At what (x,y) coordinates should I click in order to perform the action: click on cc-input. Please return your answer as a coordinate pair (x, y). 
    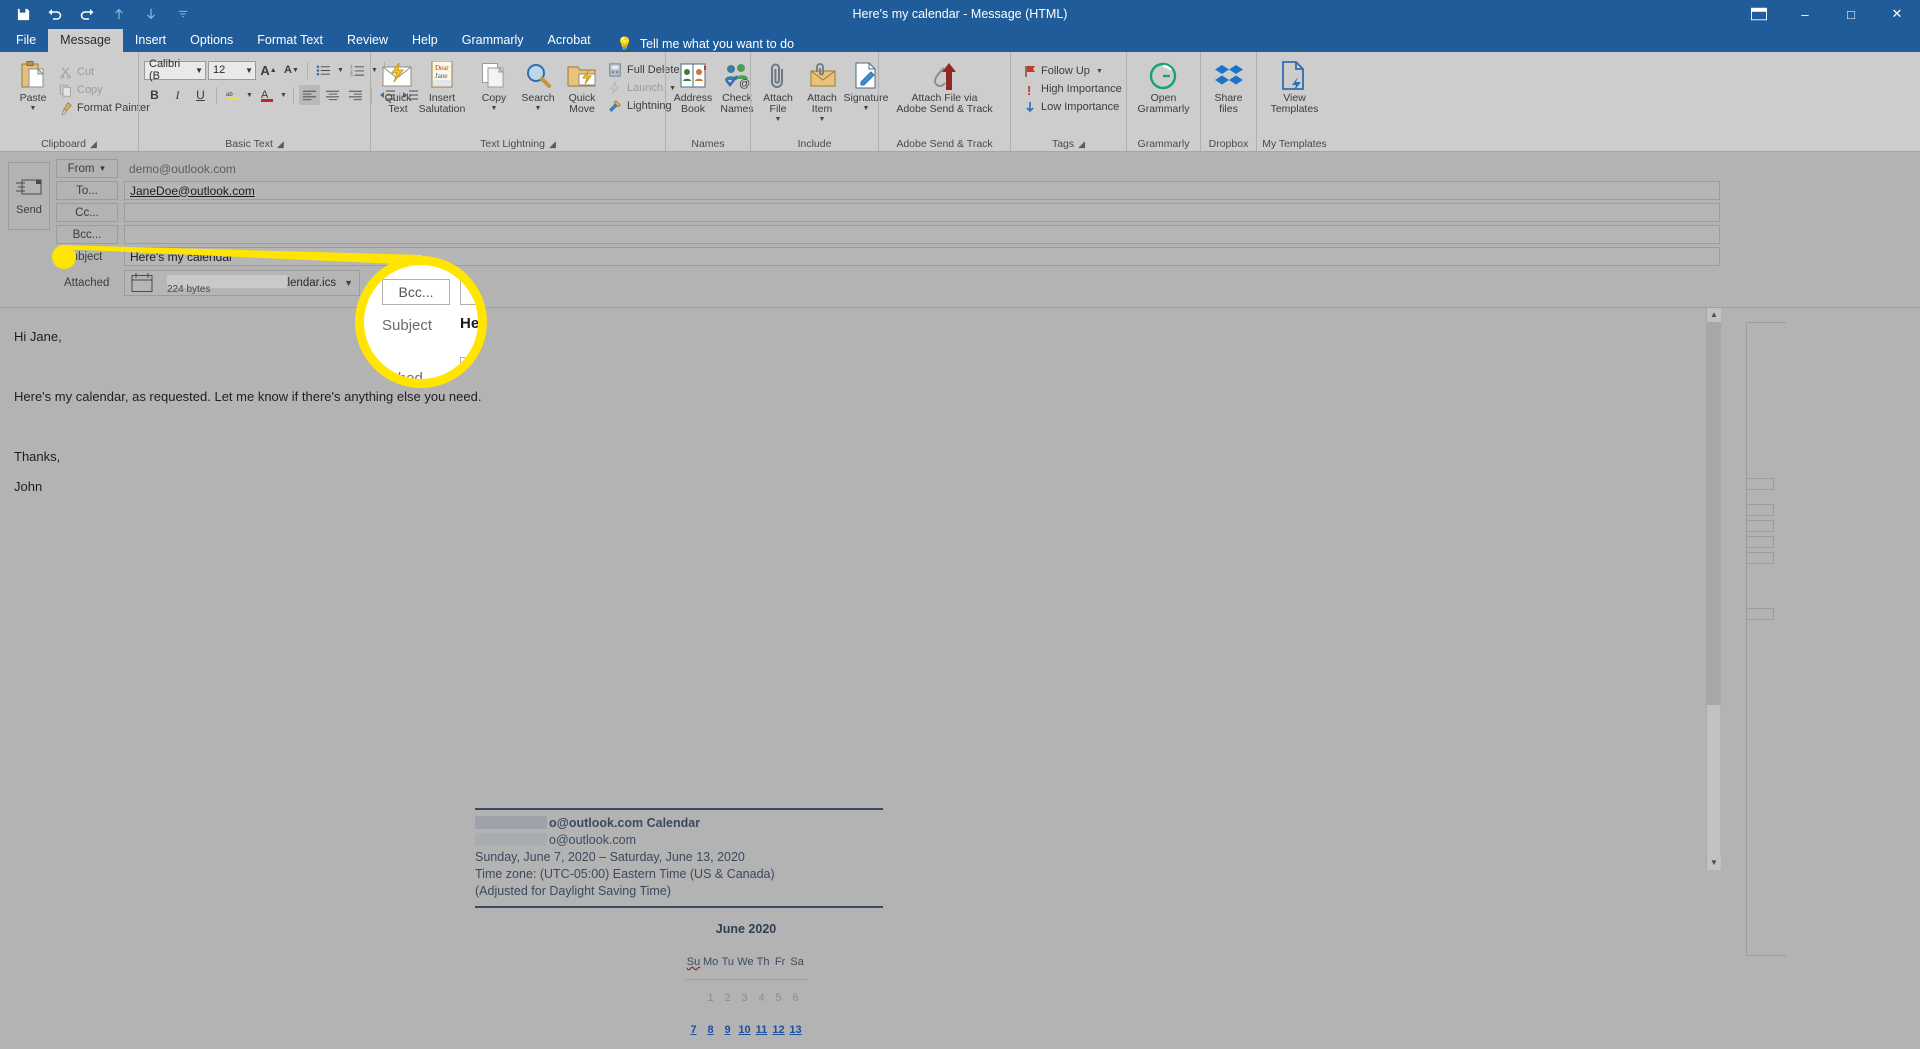
    Looking at the image, I should click on (922, 212).